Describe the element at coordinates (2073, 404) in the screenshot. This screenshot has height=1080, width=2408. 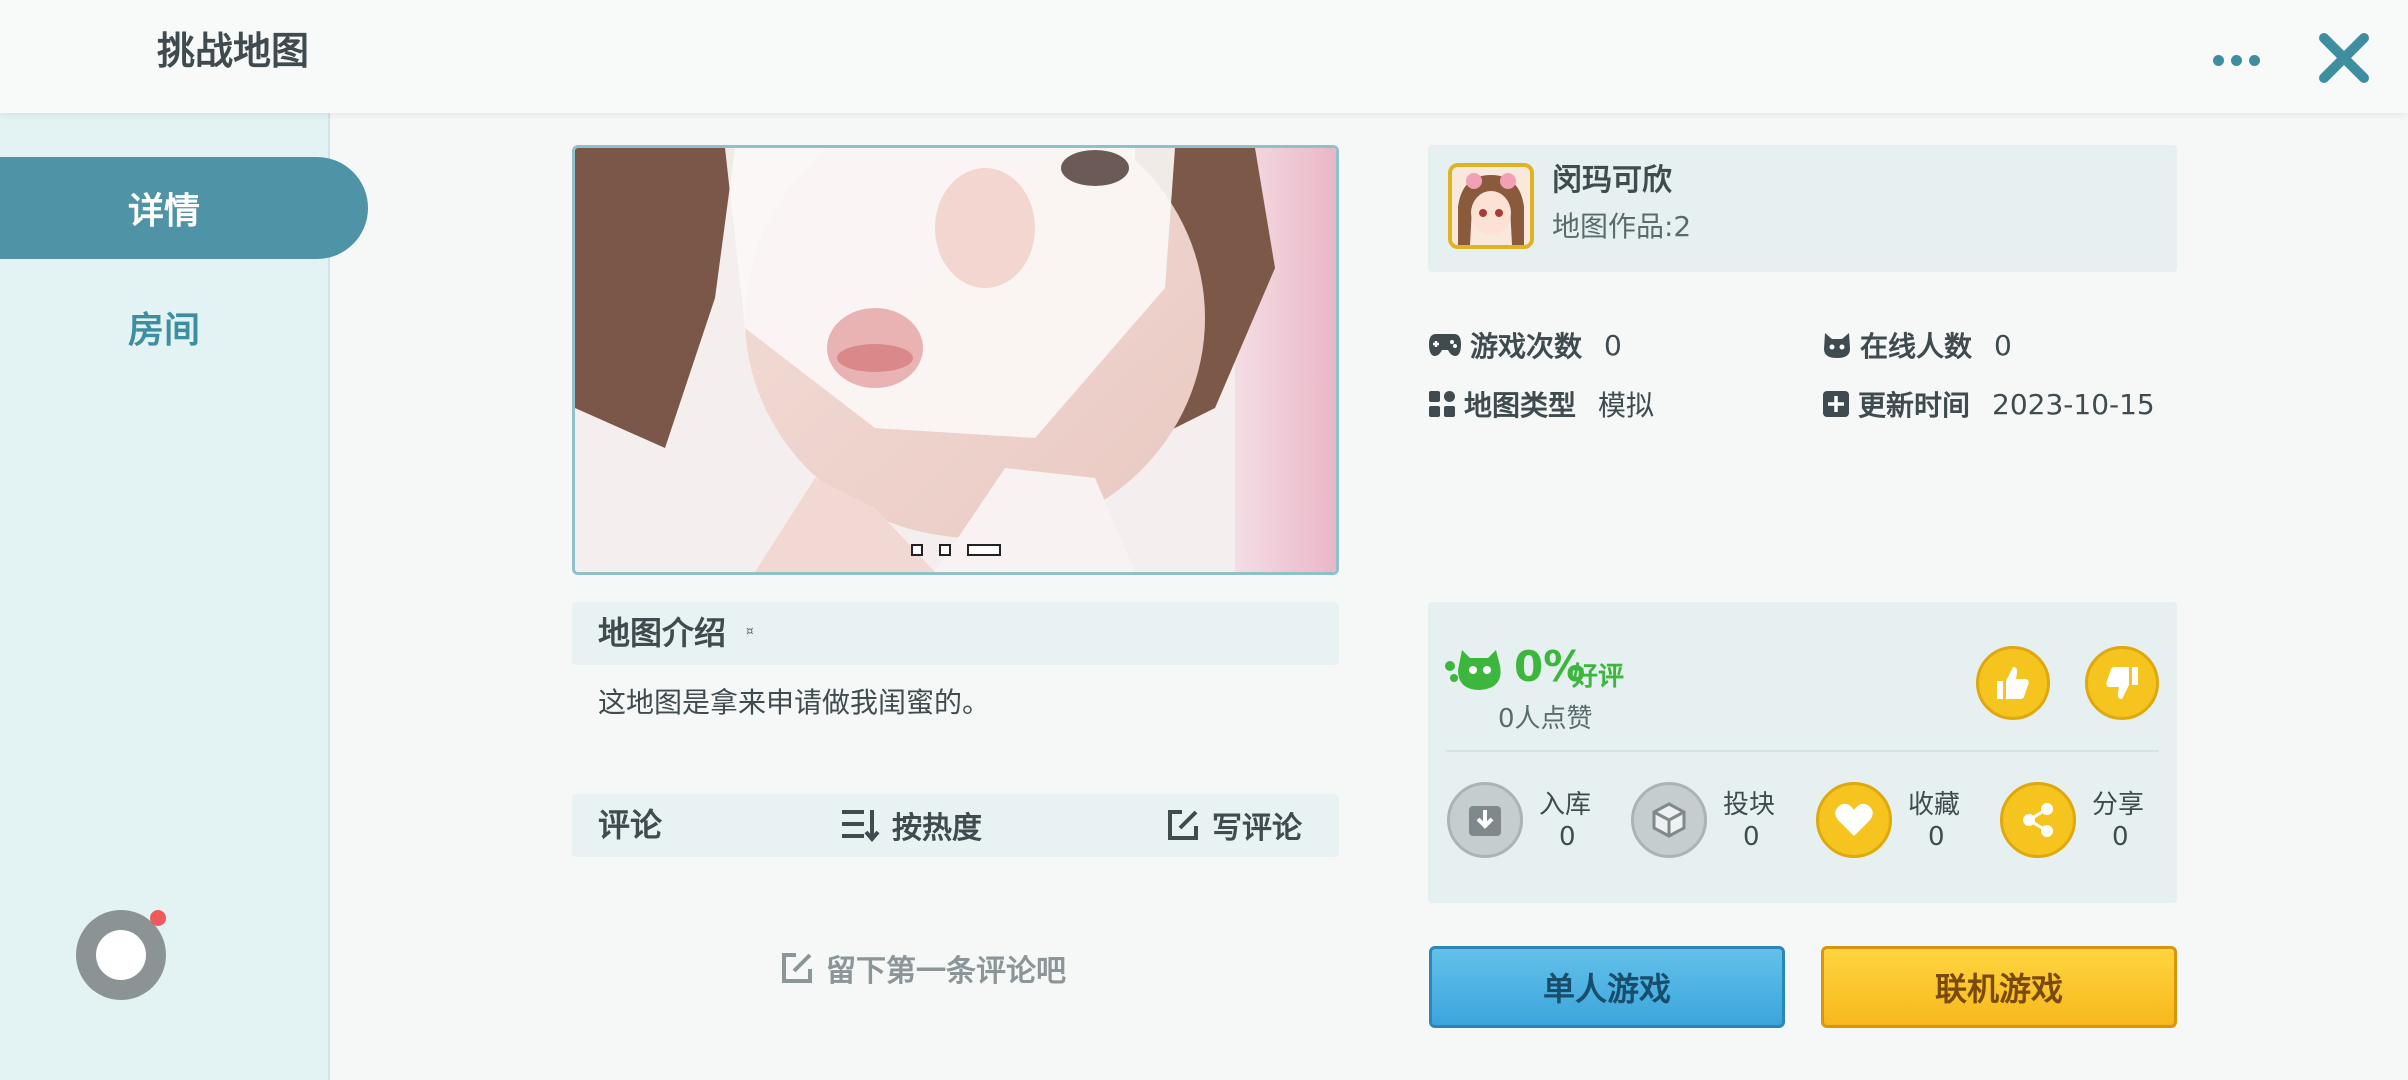
I see `stat-value: 2023-10-15` at that location.